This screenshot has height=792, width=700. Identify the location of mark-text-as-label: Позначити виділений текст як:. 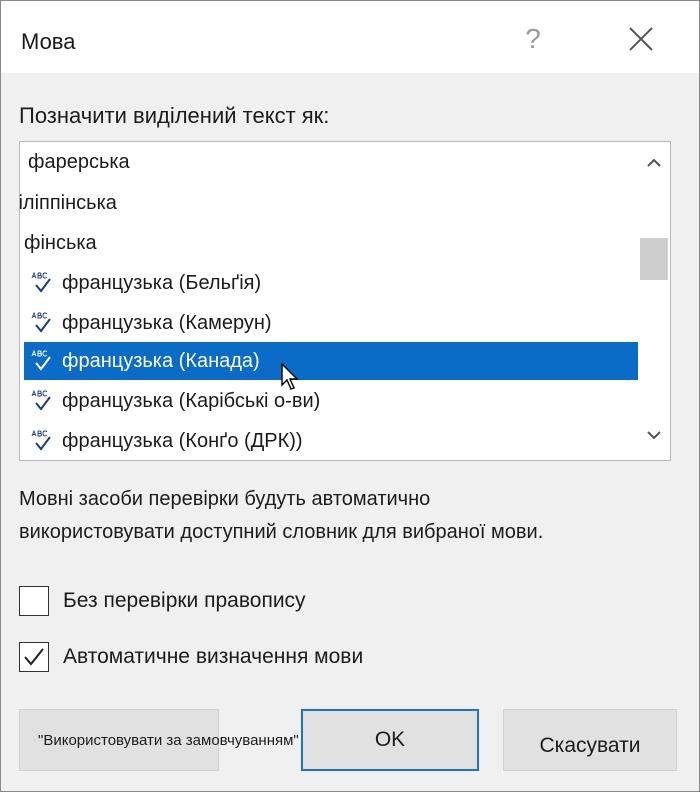
(174, 115).